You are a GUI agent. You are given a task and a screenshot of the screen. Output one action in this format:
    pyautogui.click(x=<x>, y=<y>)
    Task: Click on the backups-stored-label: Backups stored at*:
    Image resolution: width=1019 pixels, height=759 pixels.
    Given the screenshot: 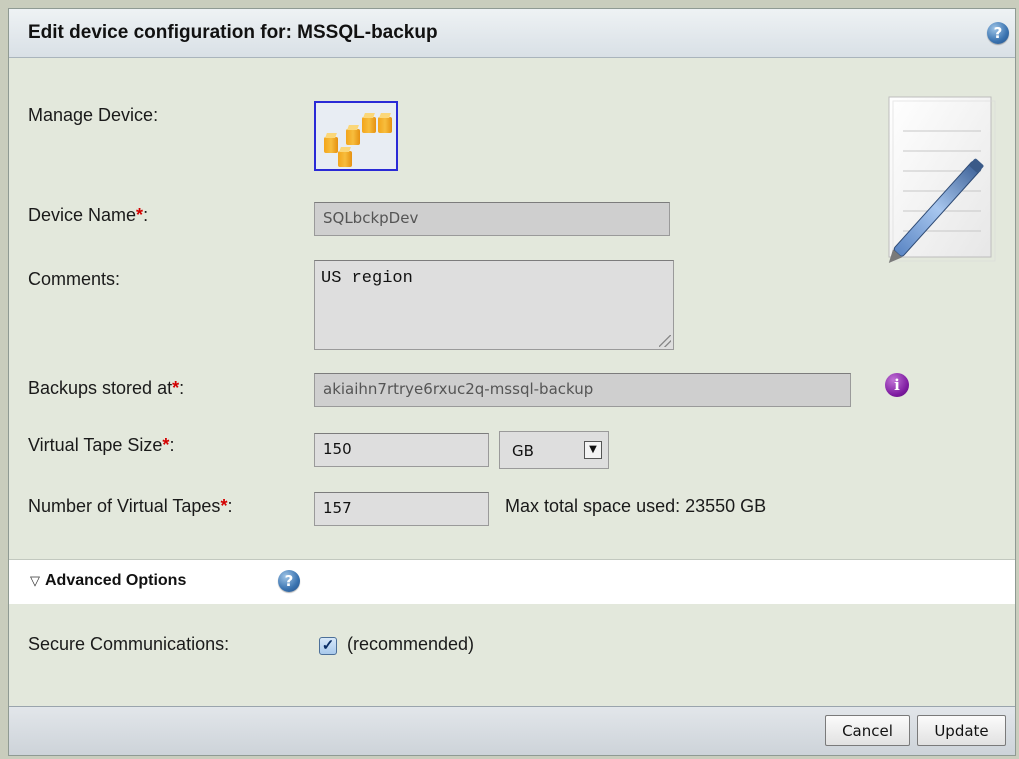 What is the action you would take?
    pyautogui.click(x=106, y=388)
    